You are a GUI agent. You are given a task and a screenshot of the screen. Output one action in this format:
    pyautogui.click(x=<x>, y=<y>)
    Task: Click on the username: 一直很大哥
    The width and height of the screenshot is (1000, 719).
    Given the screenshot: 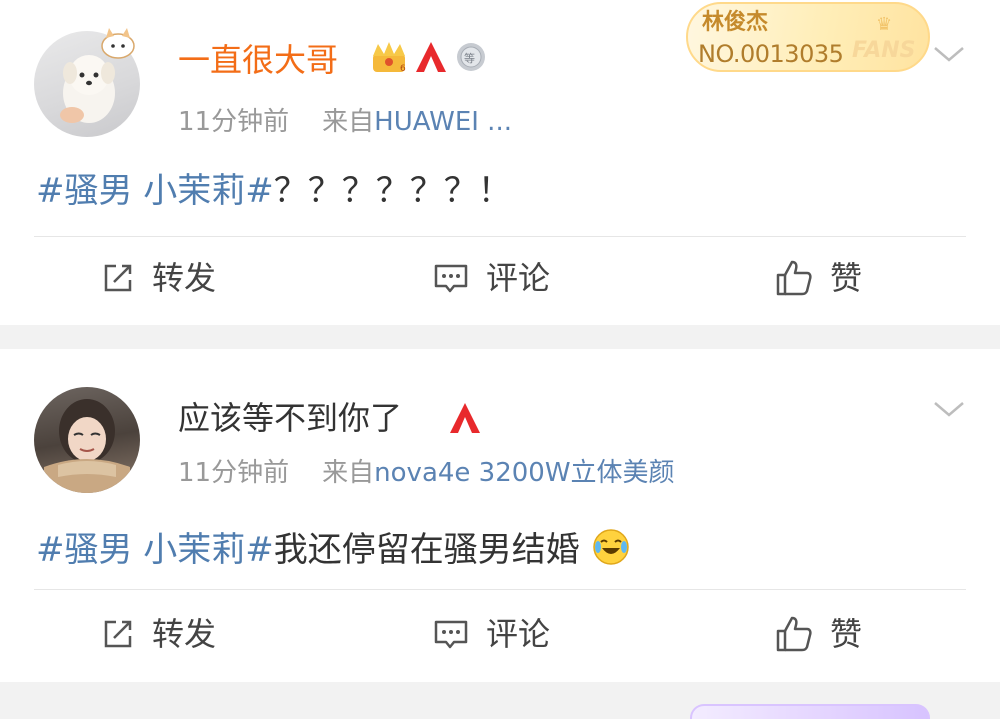 What is the action you would take?
    pyautogui.click(x=258, y=60)
    